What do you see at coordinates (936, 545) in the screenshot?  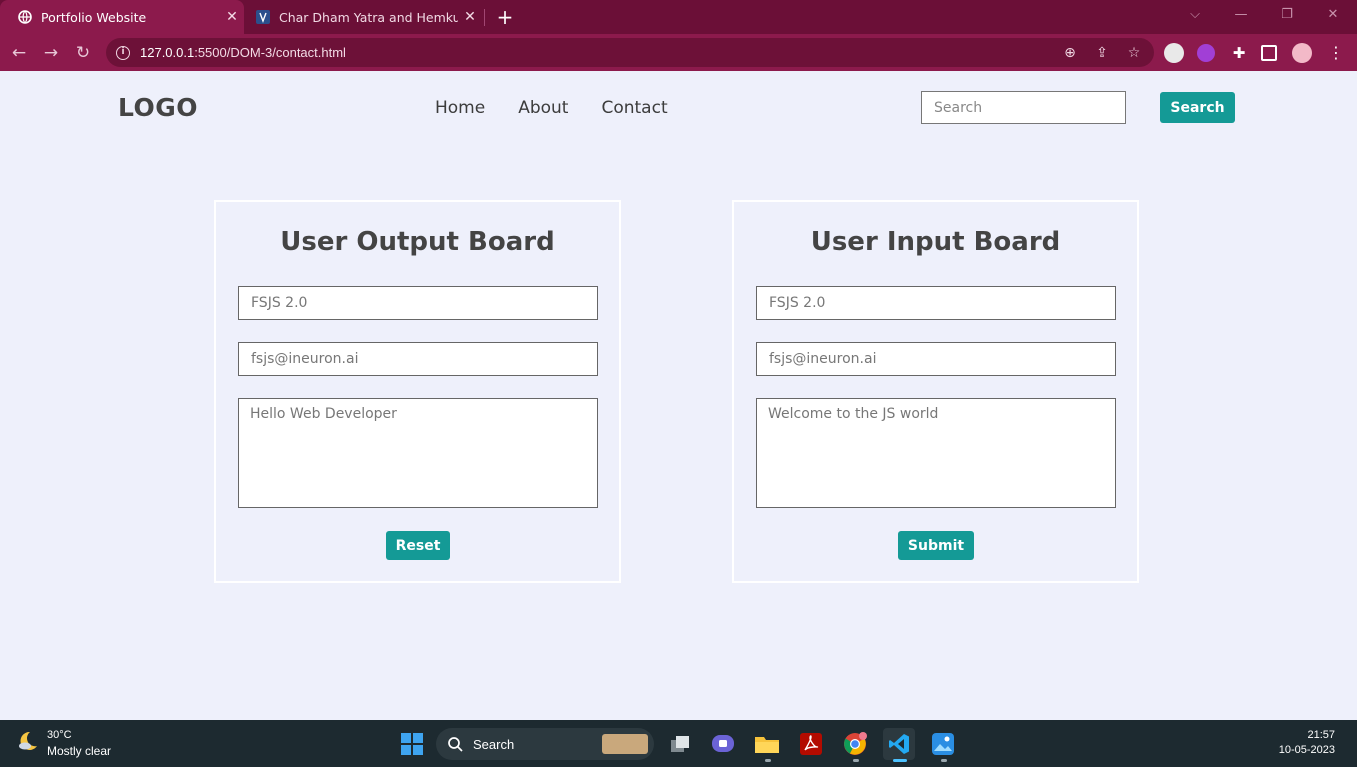 I see `submit-button: Submit` at bounding box center [936, 545].